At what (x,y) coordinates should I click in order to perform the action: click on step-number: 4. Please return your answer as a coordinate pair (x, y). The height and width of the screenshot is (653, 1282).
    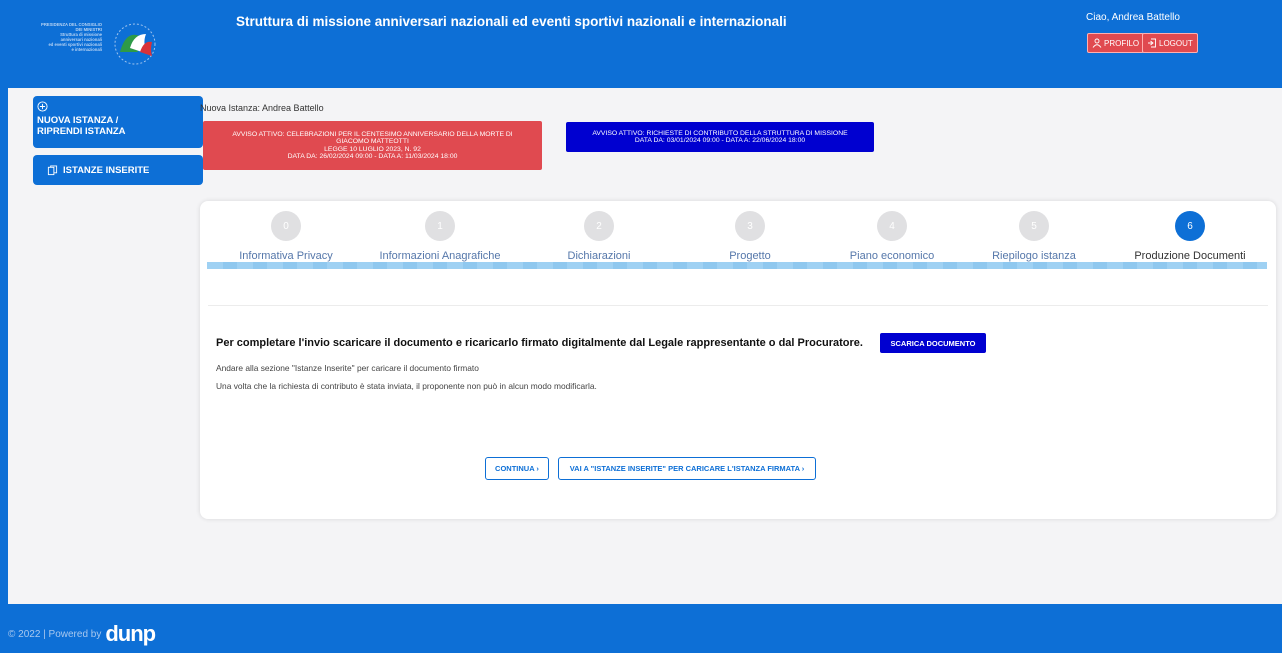
    Looking at the image, I should click on (892, 226).